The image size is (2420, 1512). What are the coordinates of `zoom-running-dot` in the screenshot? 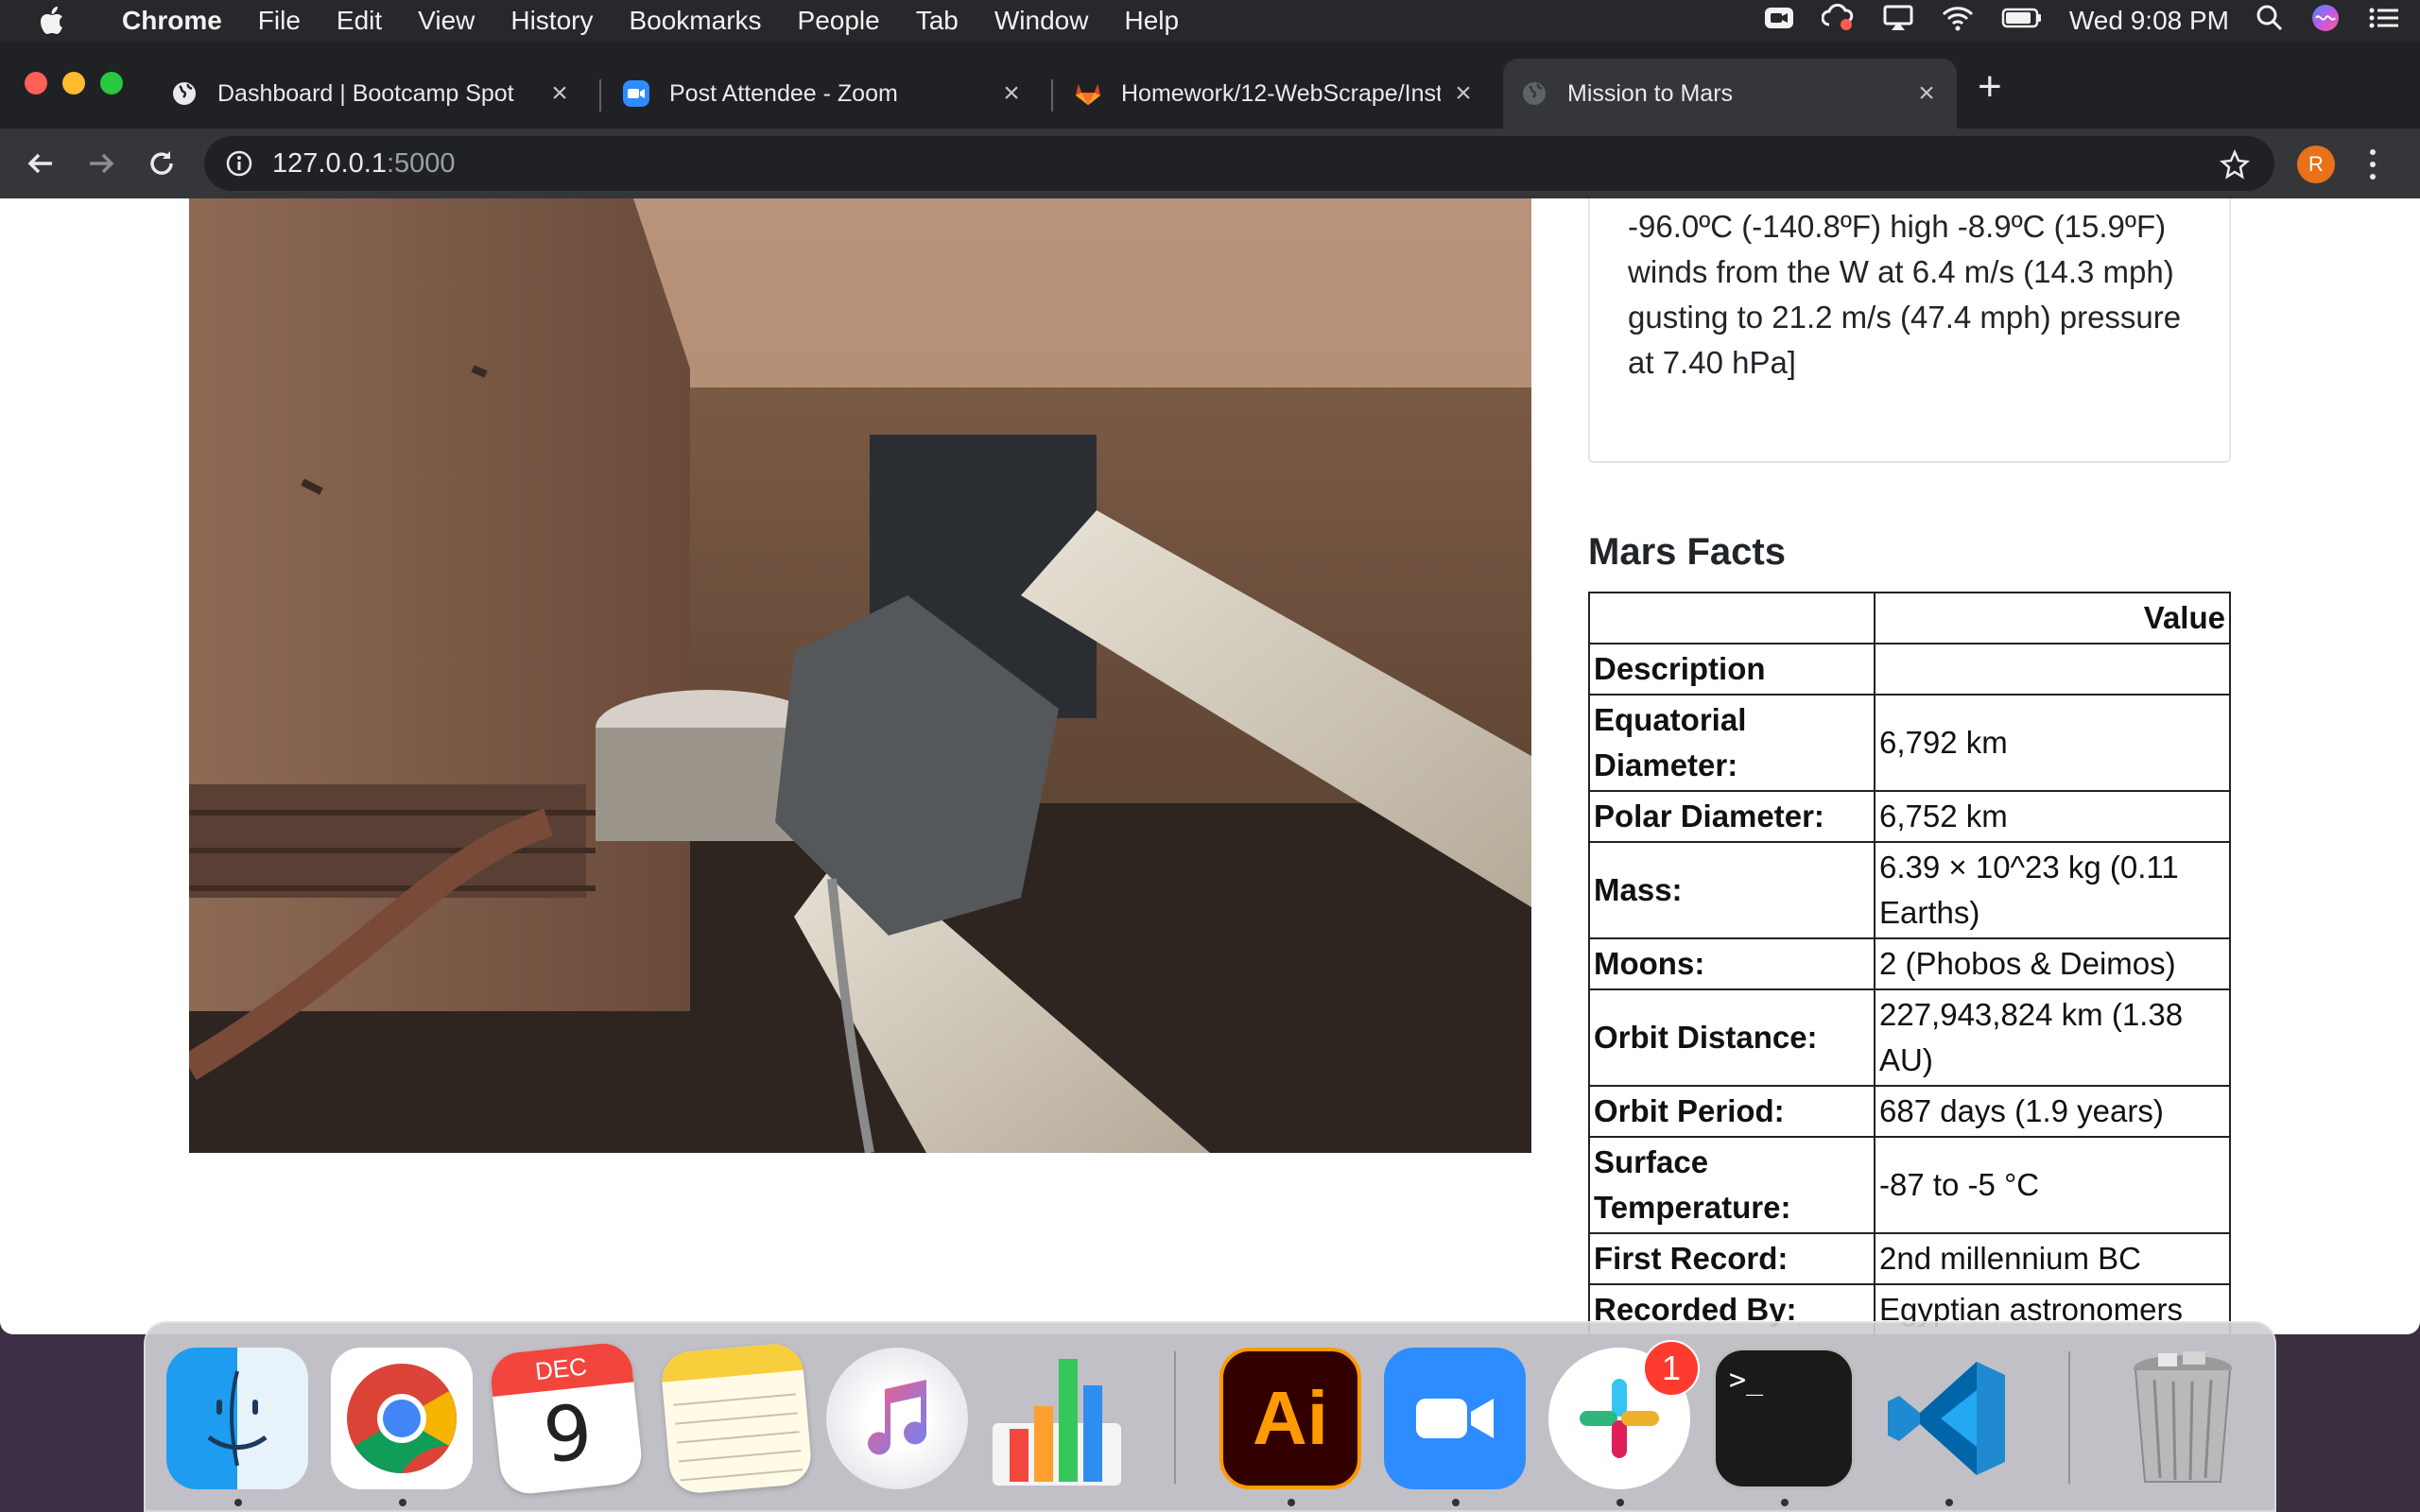 It's located at (1456, 1502).